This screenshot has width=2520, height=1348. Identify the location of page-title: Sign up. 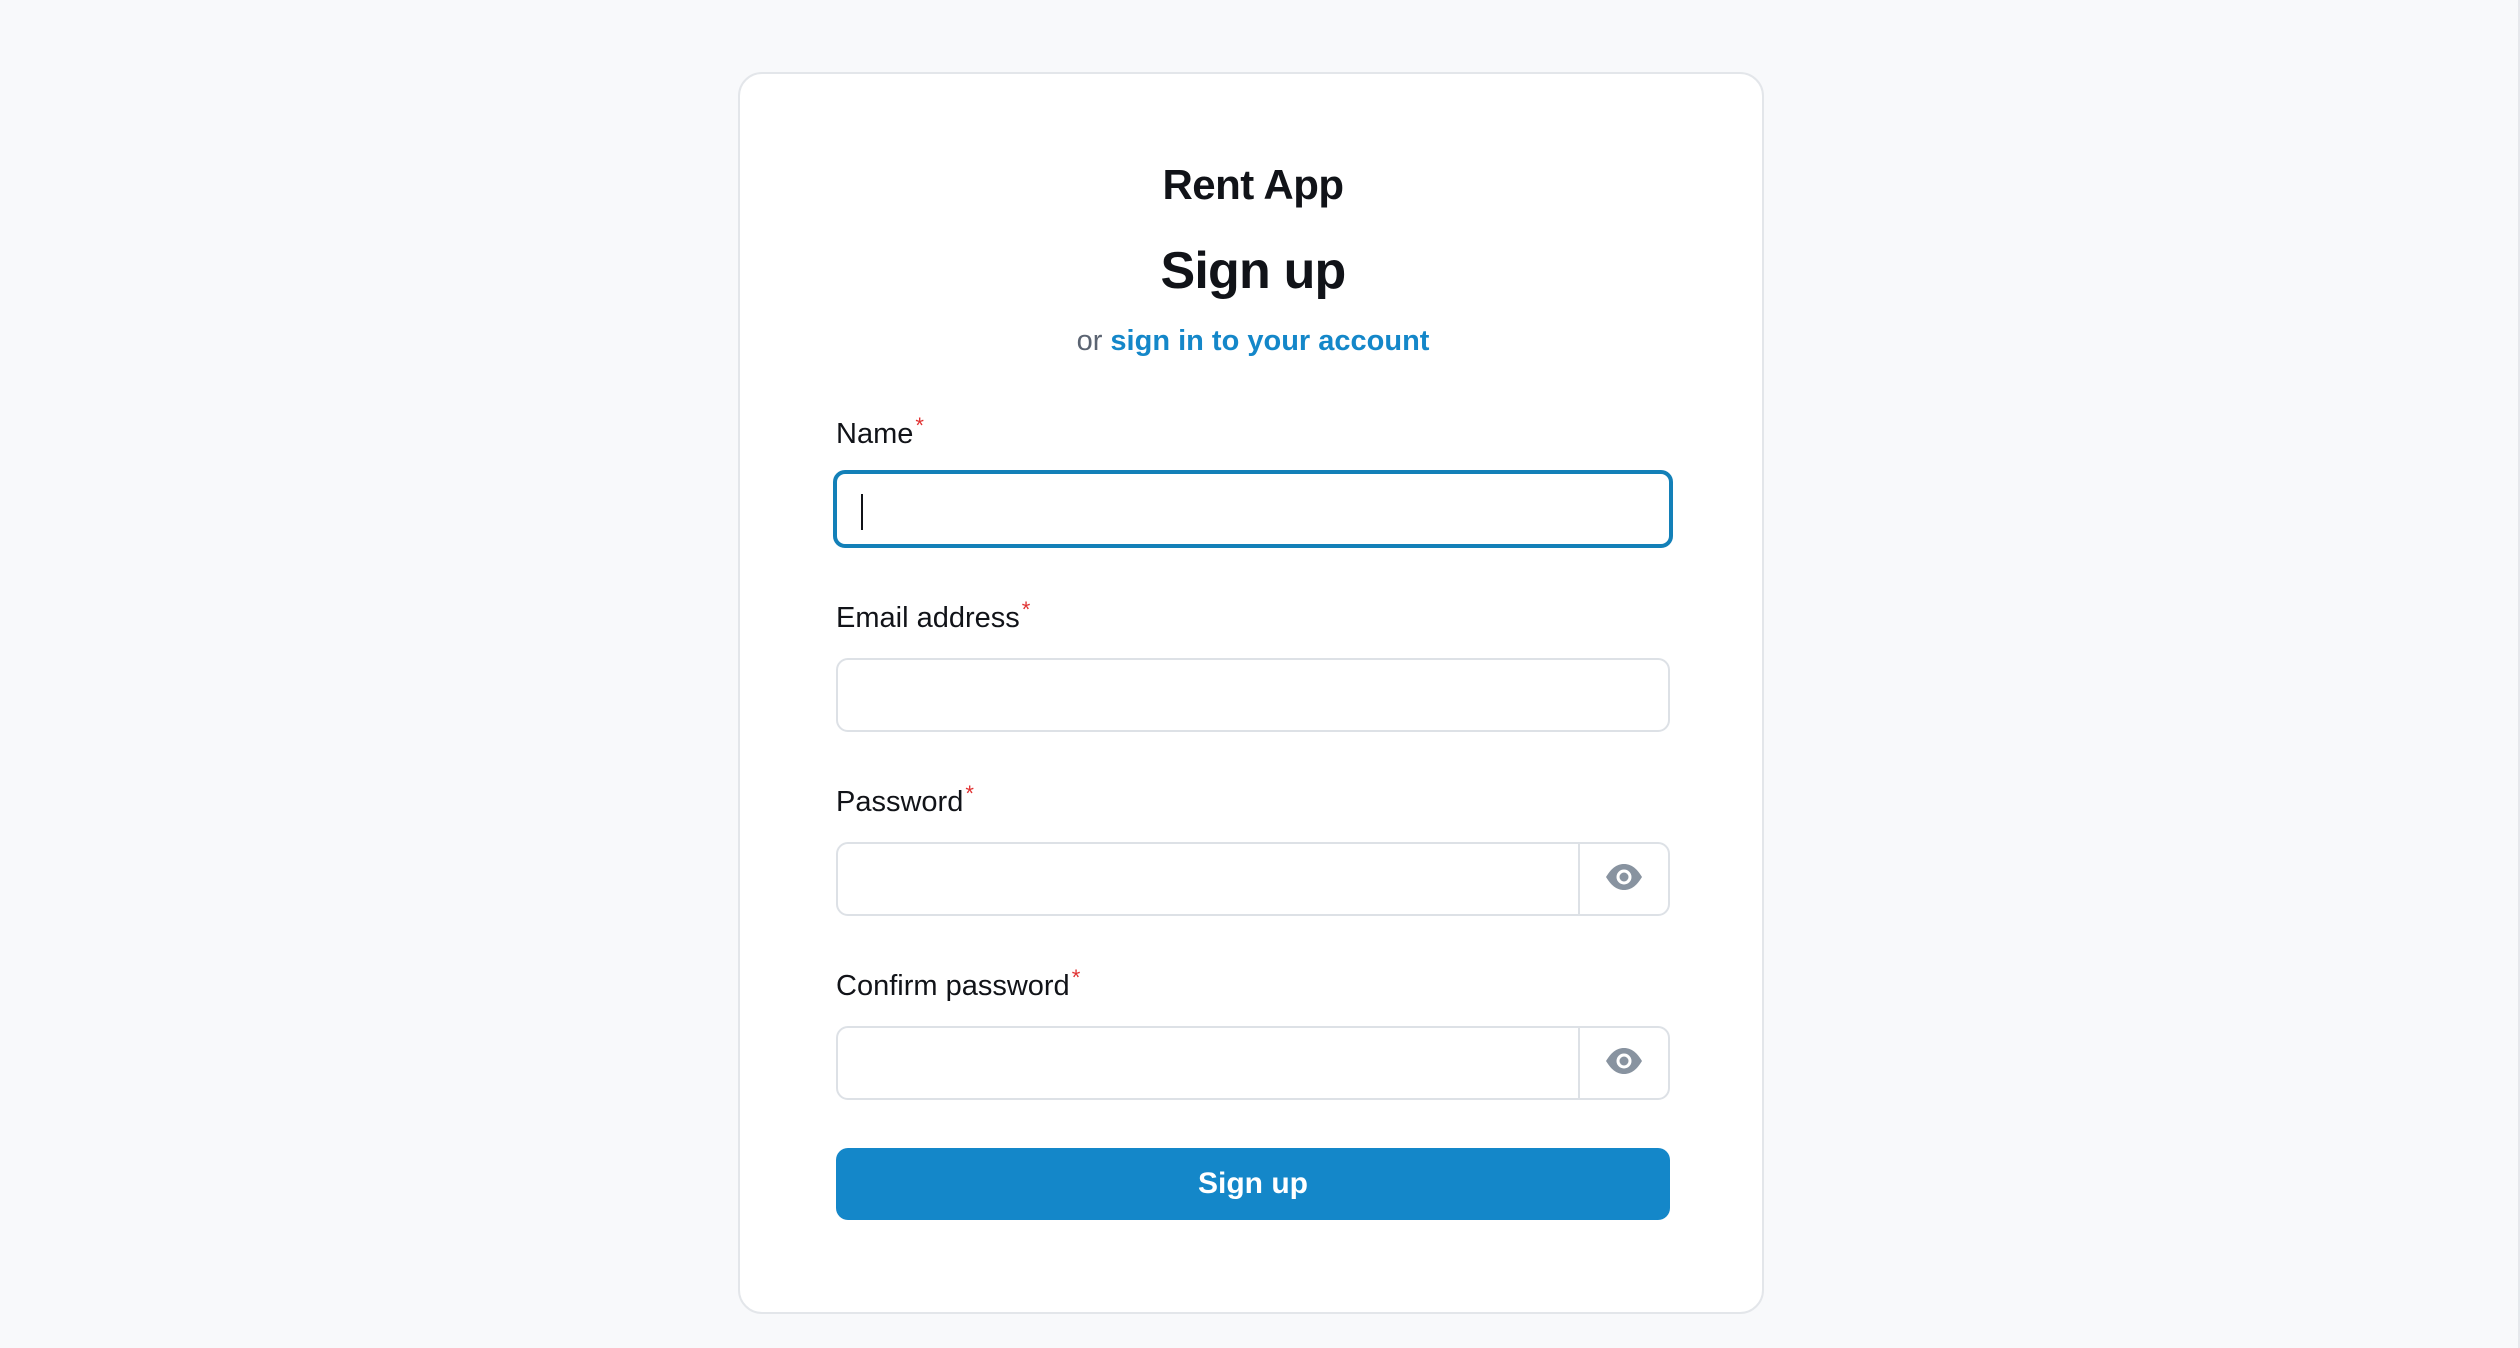
(1253, 271).